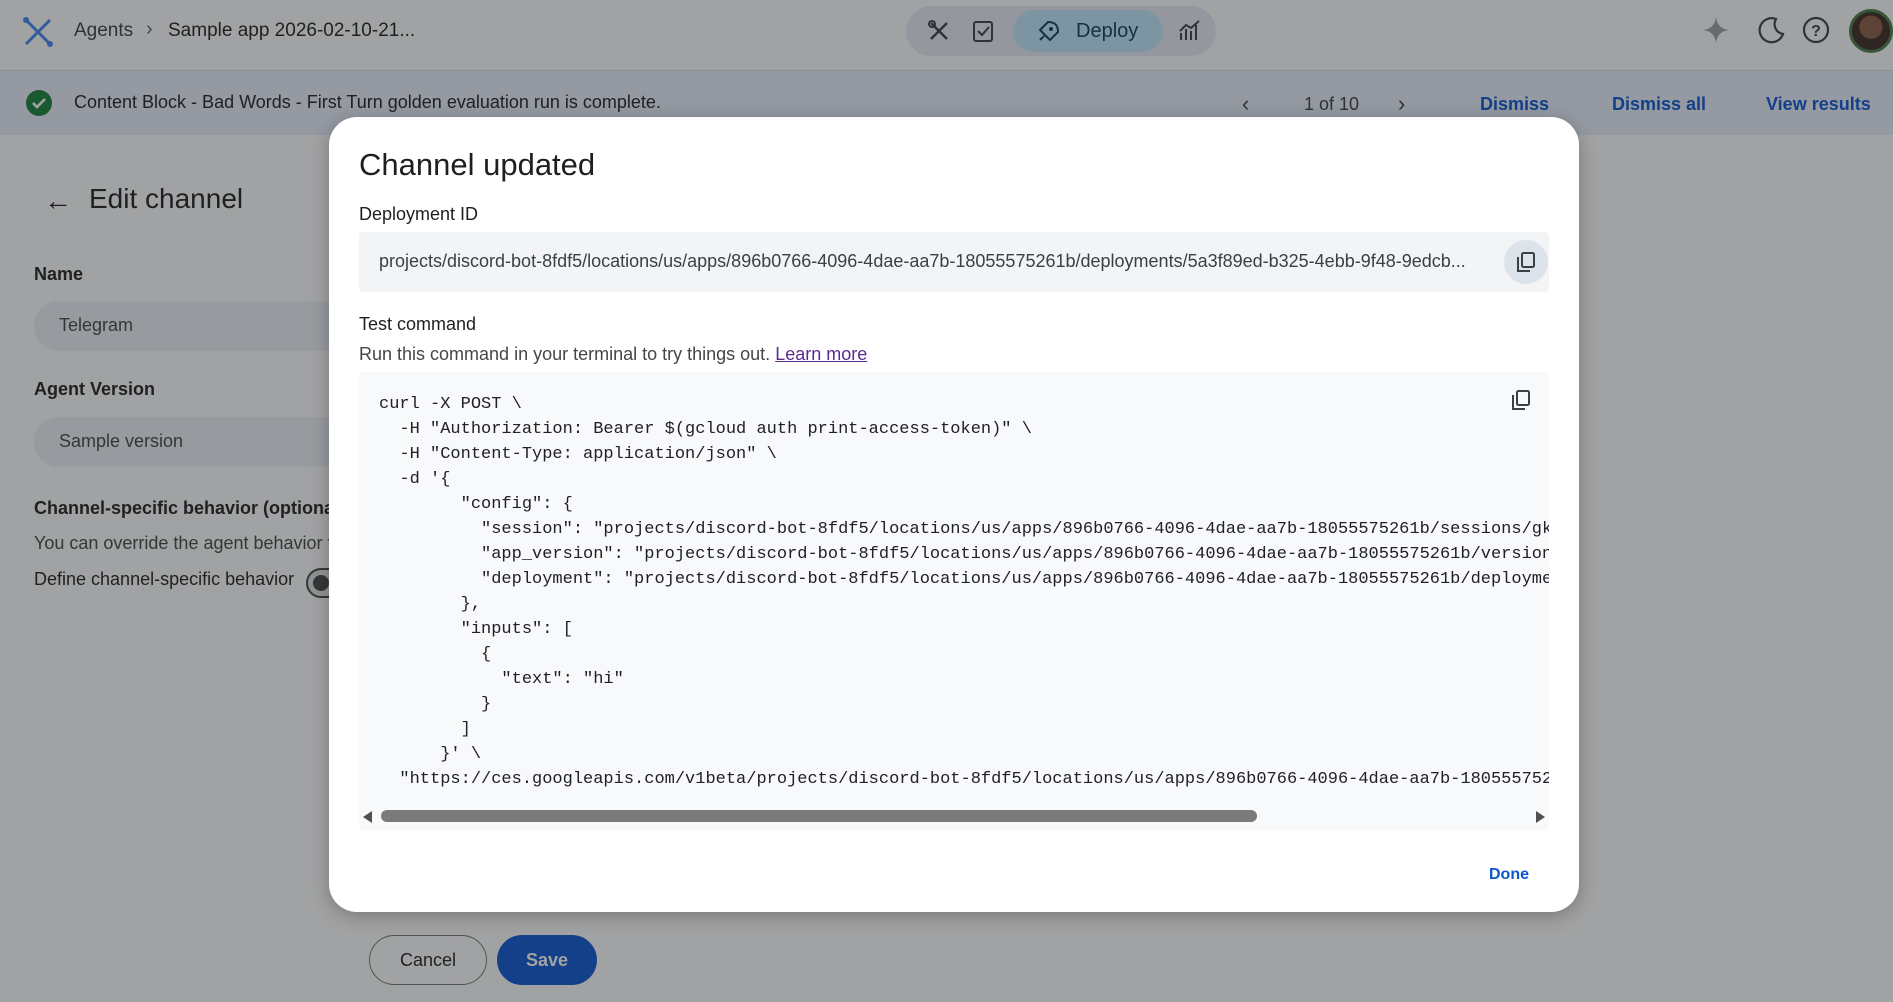  I want to click on done-button: Done, so click(1509, 875).